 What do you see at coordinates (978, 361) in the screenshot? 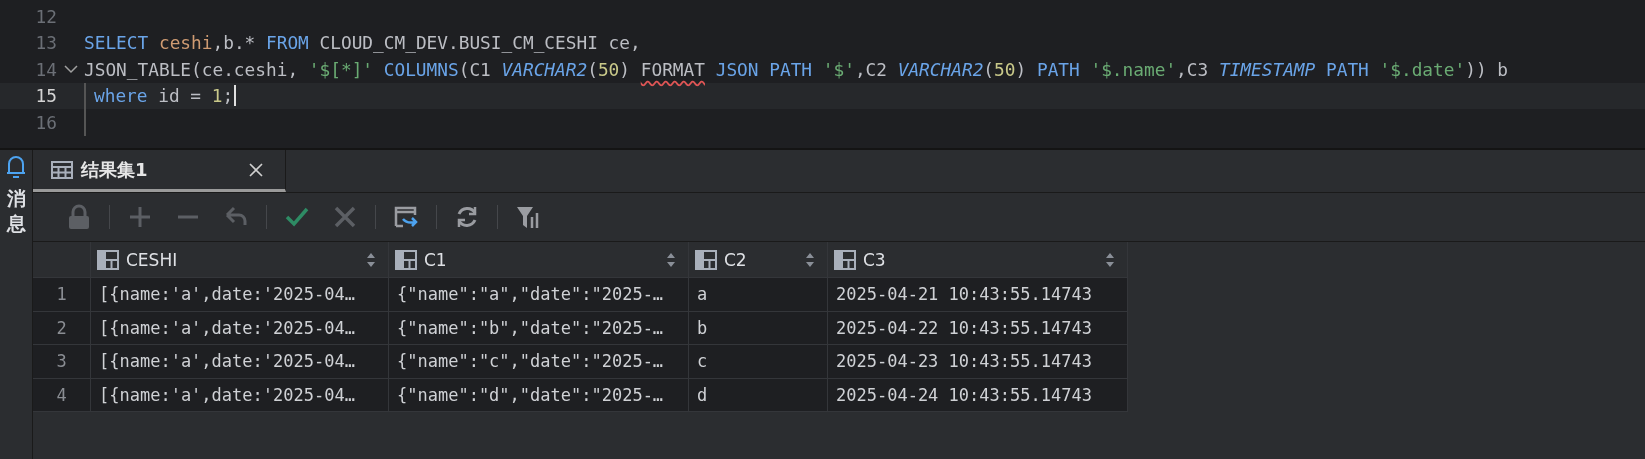
I see `table-cell: 2025-04-23 10:43:55.14743` at bounding box center [978, 361].